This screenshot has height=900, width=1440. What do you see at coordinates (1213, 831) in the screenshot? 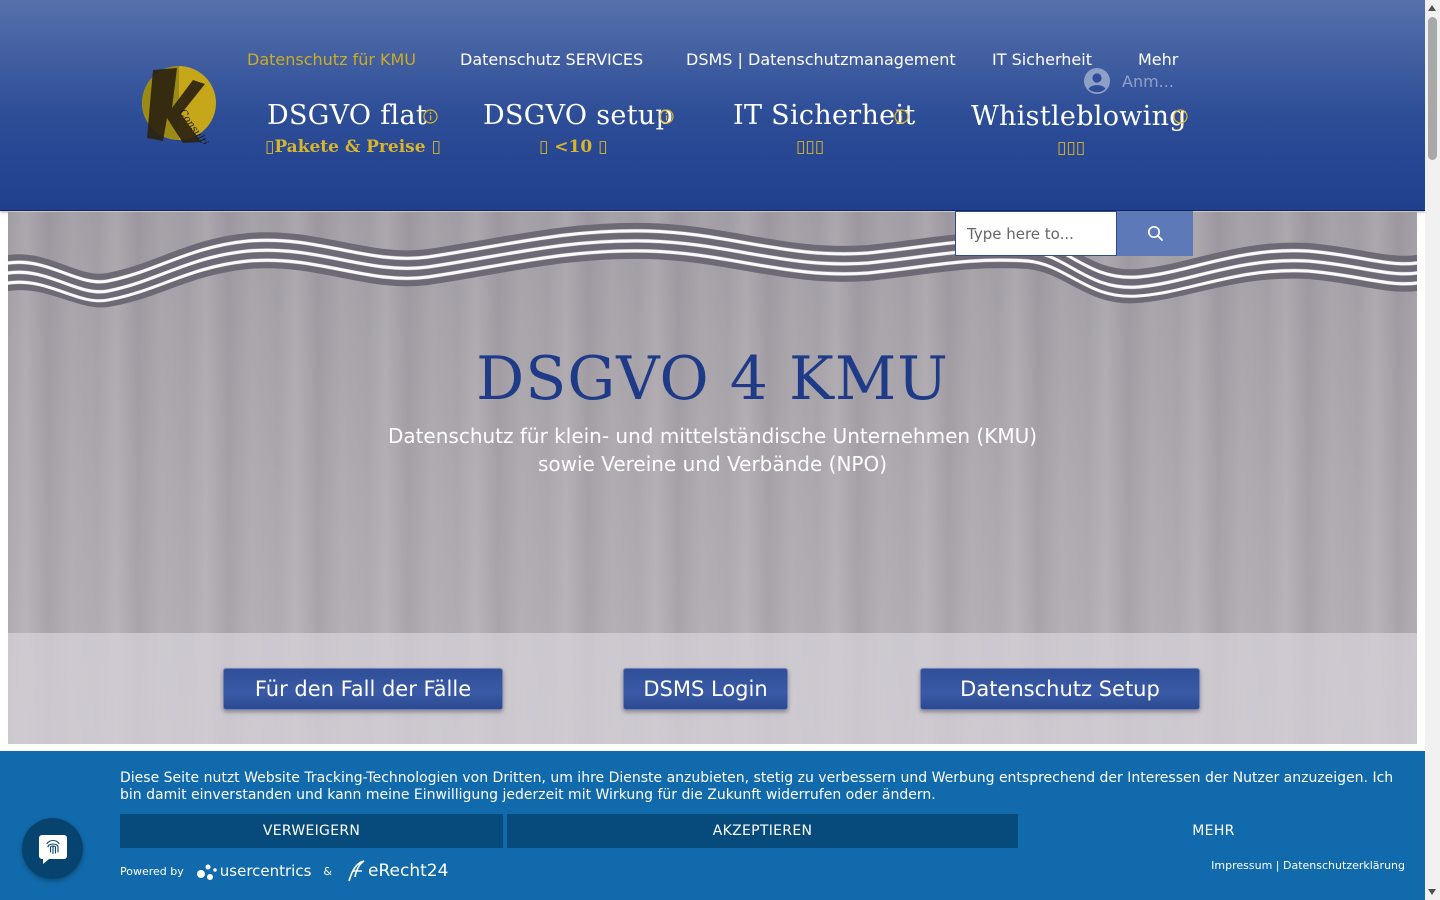
I see `cookie-more-button: MEHR` at bounding box center [1213, 831].